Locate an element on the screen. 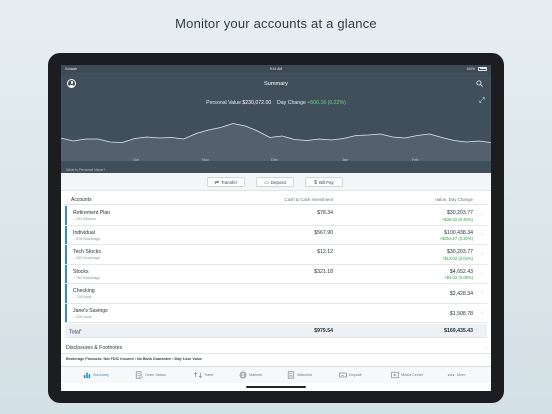 This screenshot has height=414, width=552. total-cash: $979.54 is located at coordinates (323, 331).